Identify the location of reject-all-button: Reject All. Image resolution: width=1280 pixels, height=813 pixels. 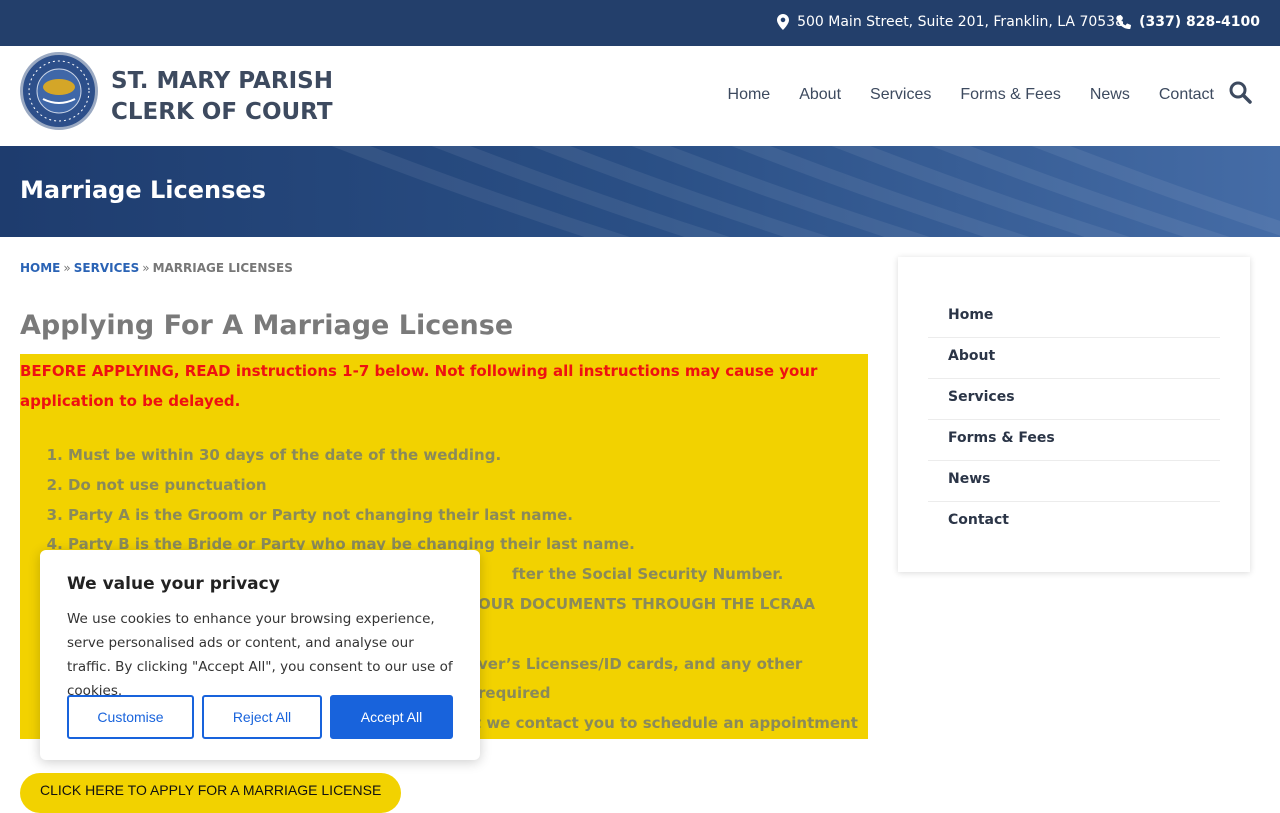
(262, 717).